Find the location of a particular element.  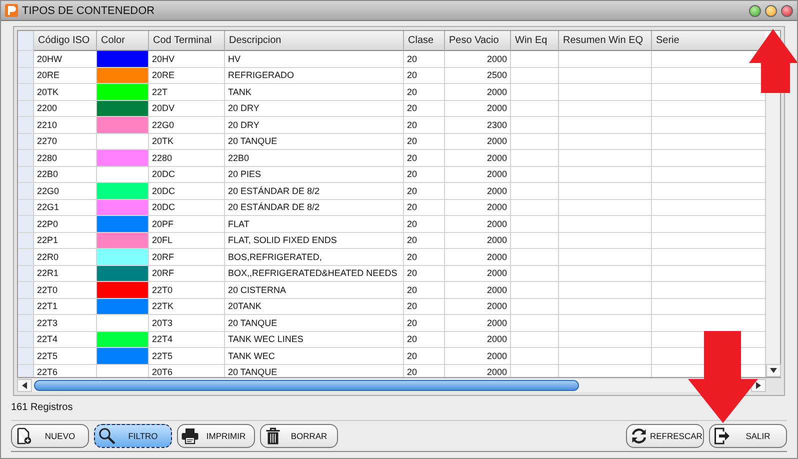

horizontal-scrollbar is located at coordinates (391, 385).